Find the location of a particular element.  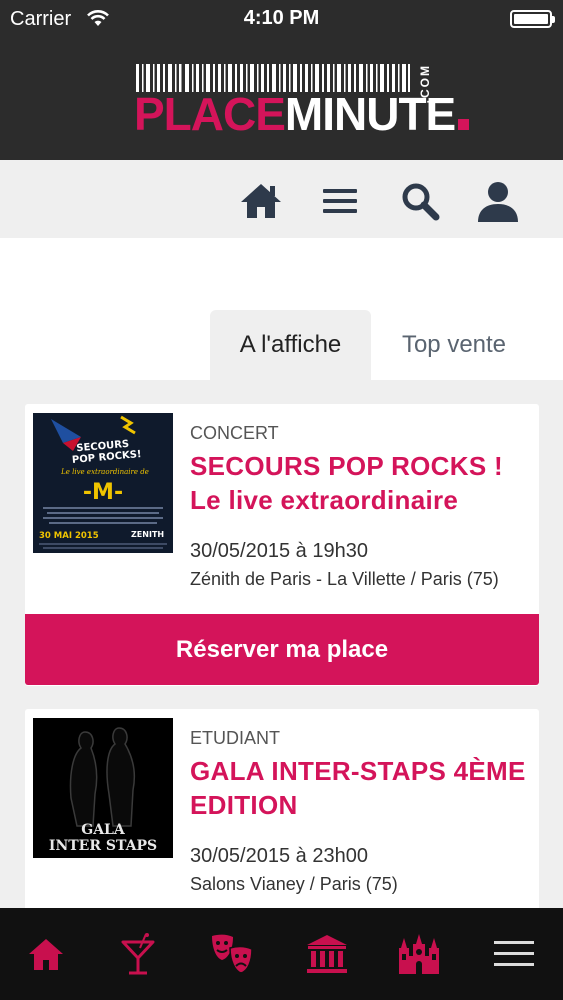

event-category: ETUDIANT is located at coordinates (235, 738).